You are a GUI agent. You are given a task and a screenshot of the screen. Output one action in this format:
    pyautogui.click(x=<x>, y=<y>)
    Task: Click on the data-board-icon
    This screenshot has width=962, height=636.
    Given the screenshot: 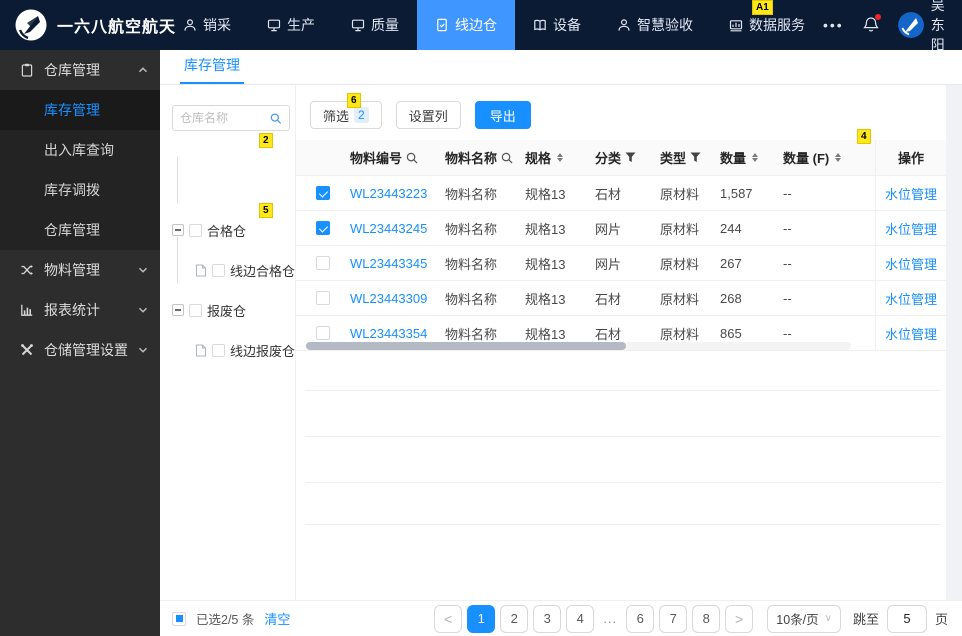 What is the action you would take?
    pyautogui.click(x=736, y=26)
    